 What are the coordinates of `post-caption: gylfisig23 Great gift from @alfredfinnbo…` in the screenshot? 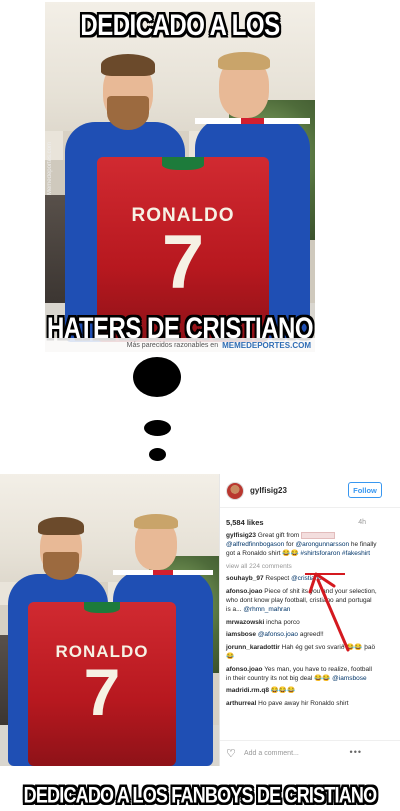 It's located at (302, 545).